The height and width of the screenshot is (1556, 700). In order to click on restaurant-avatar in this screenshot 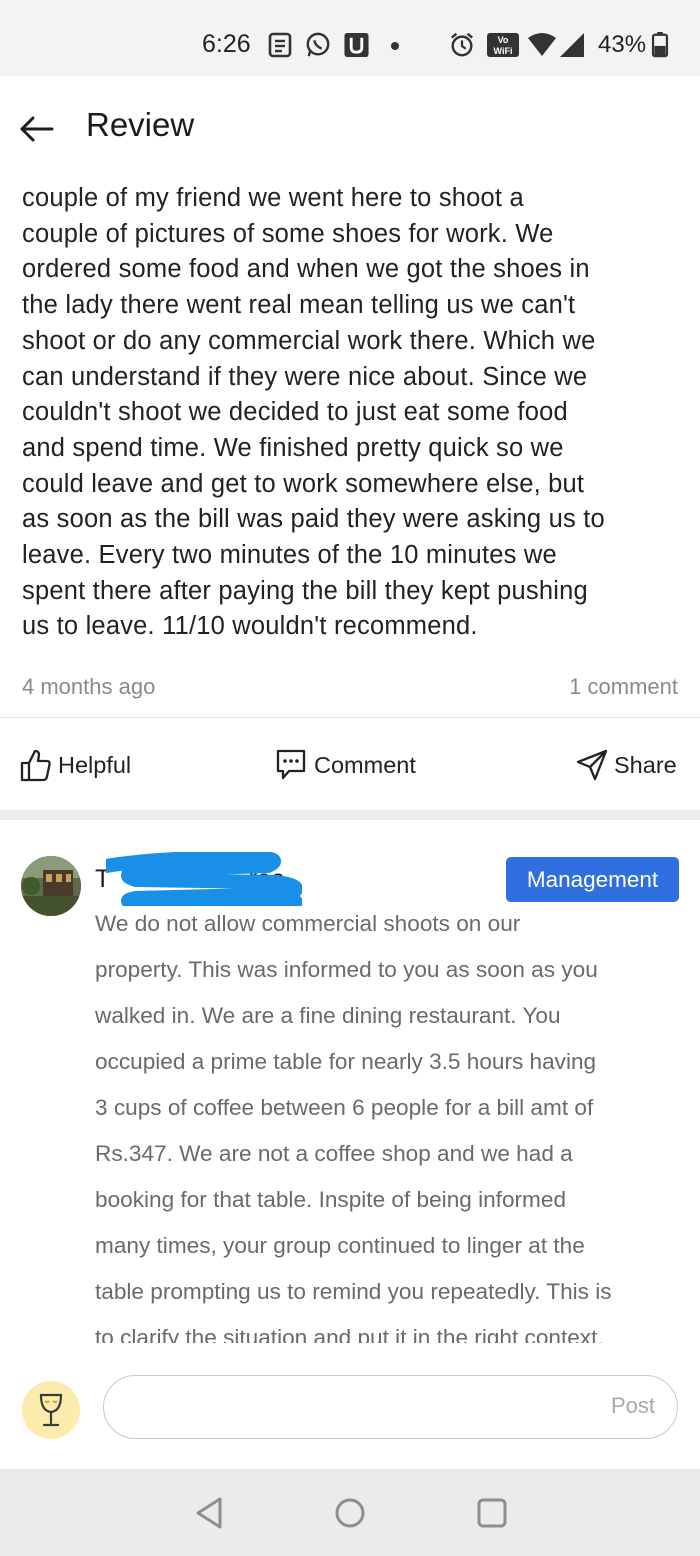, I will do `click(51, 886)`.